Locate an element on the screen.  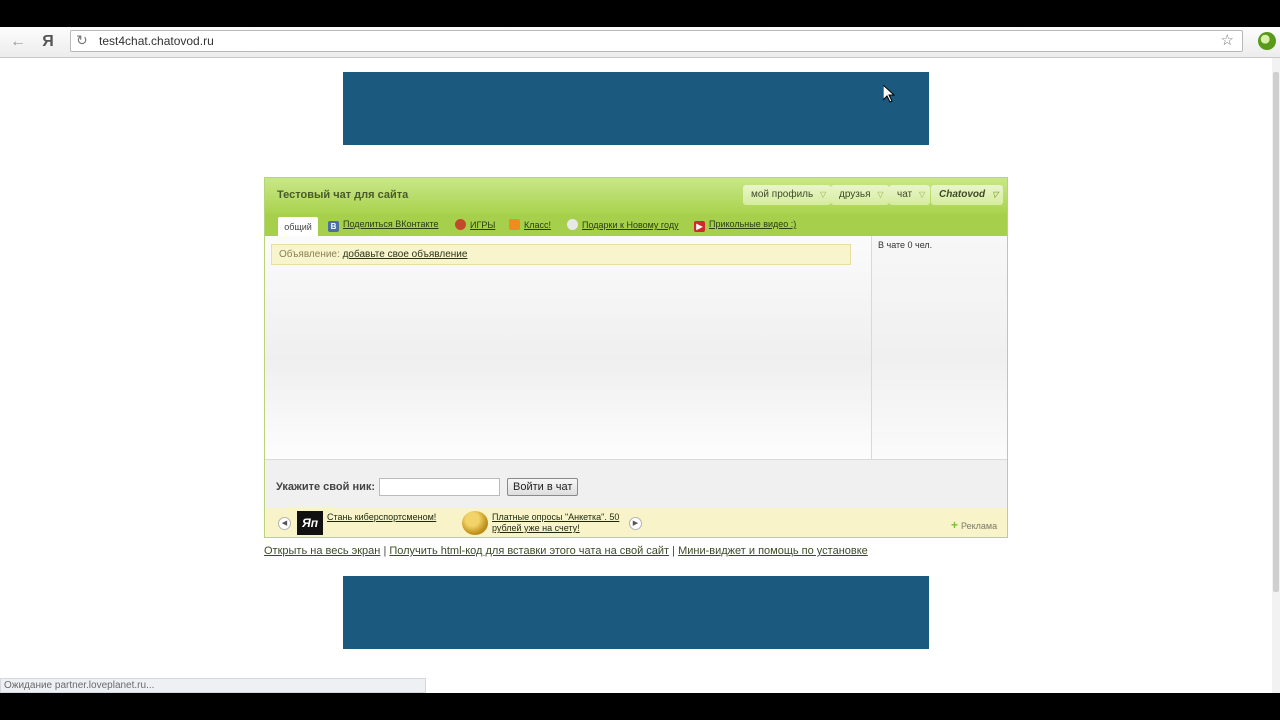
esports-ad-link: Стань киберспортсменом! is located at coordinates (381, 517).